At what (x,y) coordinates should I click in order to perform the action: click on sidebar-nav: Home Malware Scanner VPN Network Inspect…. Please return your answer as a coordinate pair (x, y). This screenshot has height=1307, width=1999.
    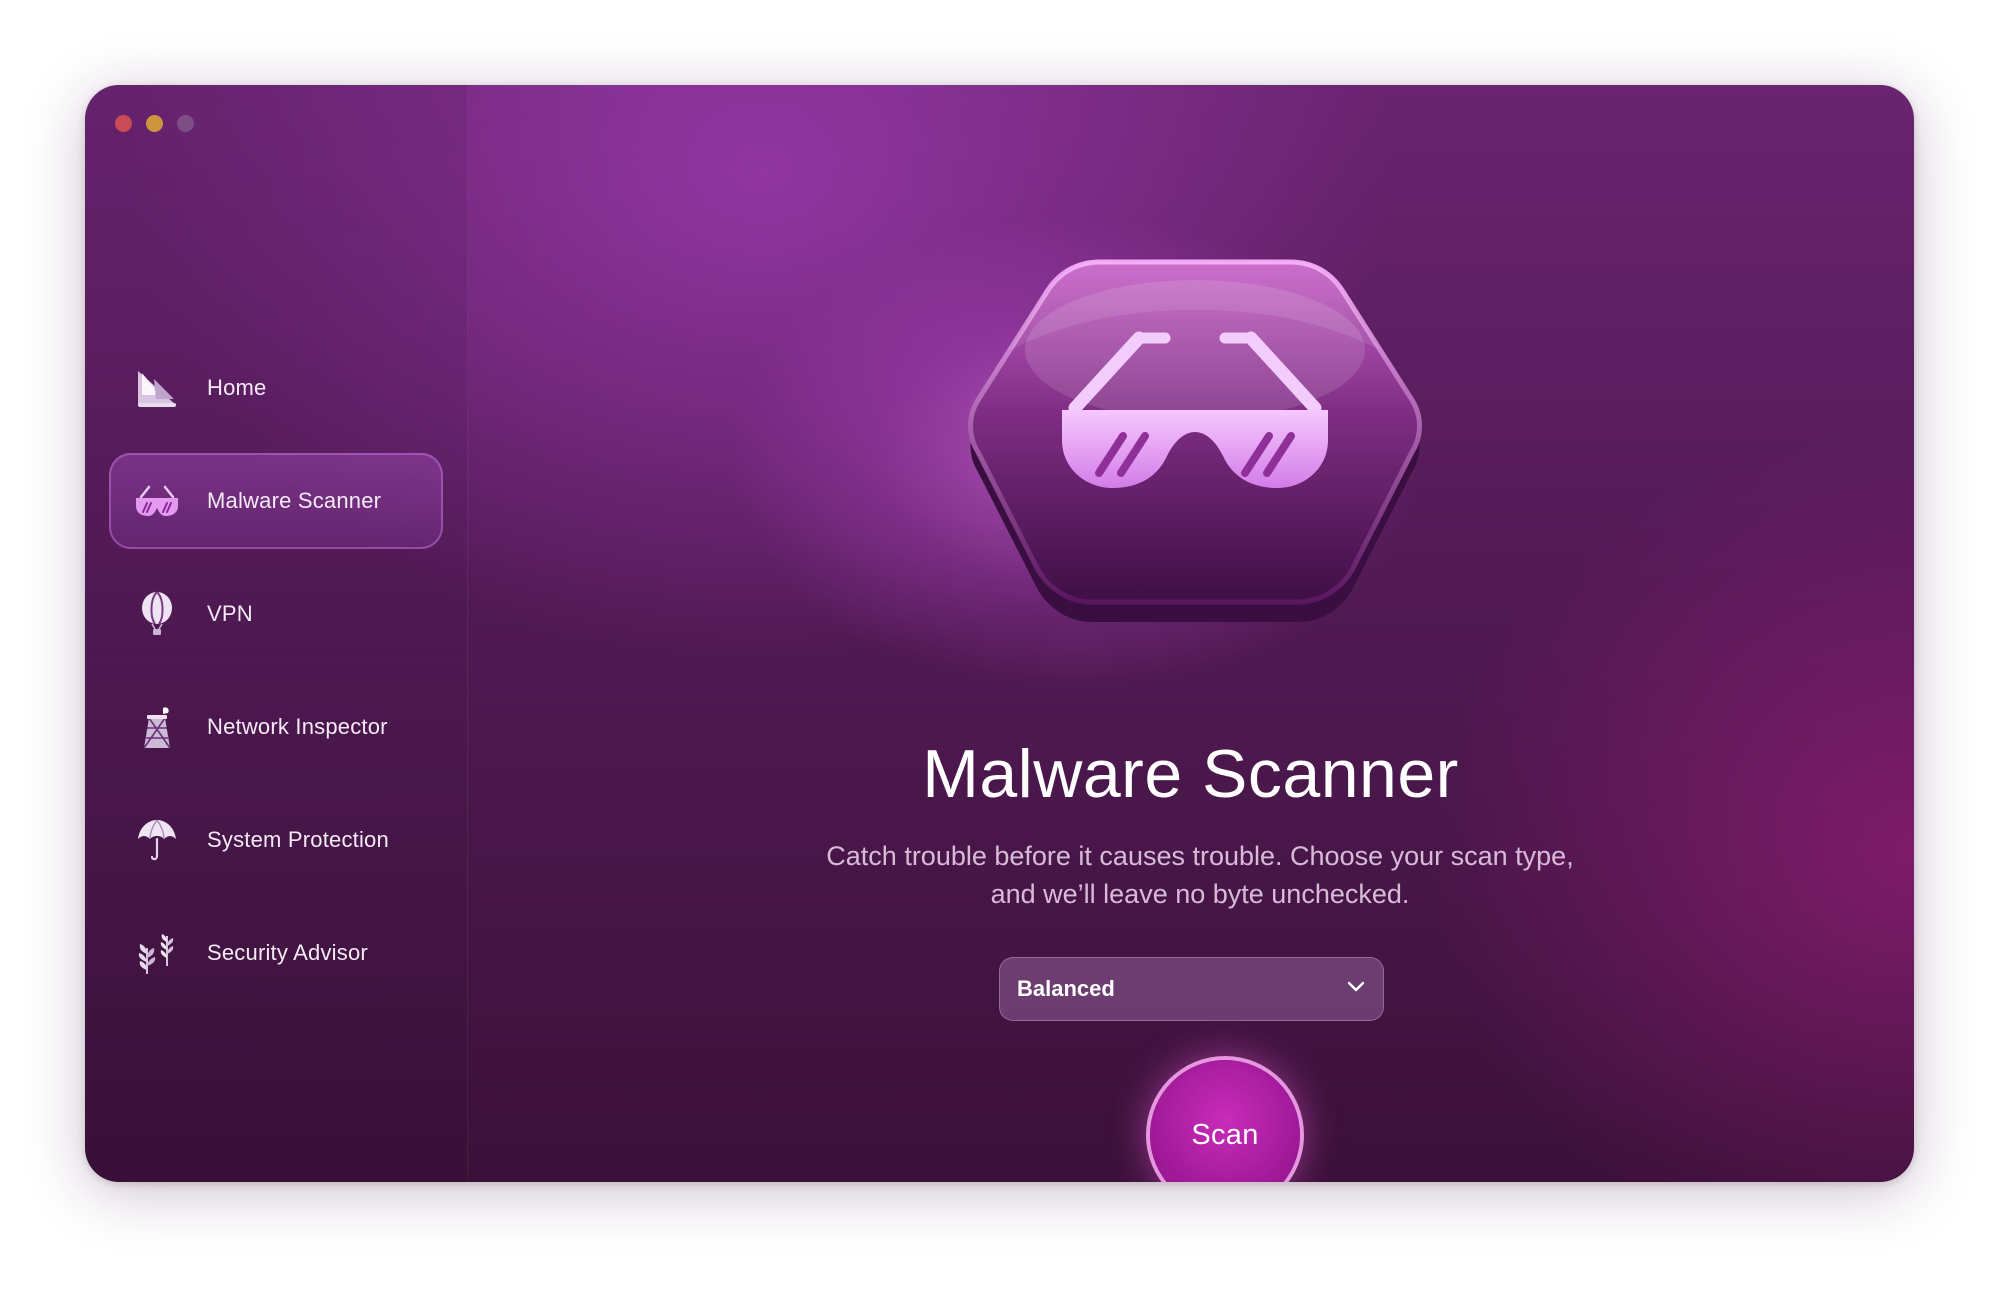
    Looking at the image, I should click on (276, 679).